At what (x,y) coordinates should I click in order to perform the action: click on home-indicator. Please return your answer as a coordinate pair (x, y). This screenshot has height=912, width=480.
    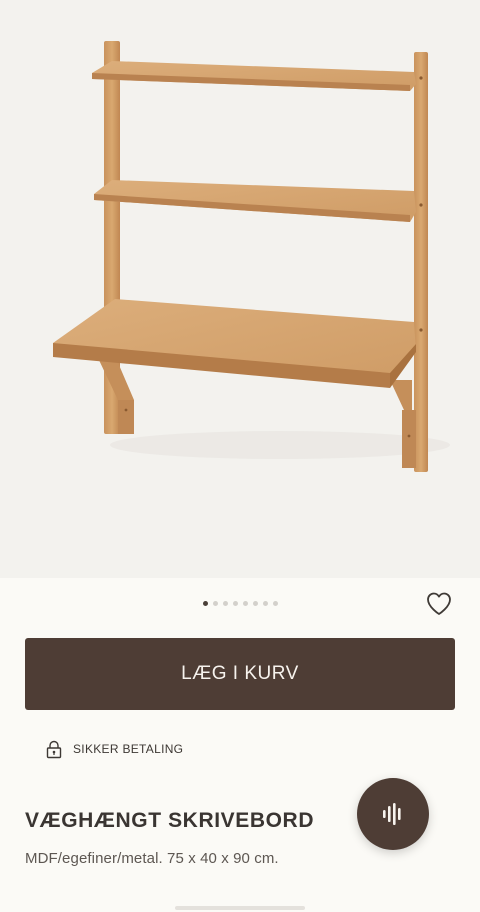
    Looking at the image, I should click on (240, 908).